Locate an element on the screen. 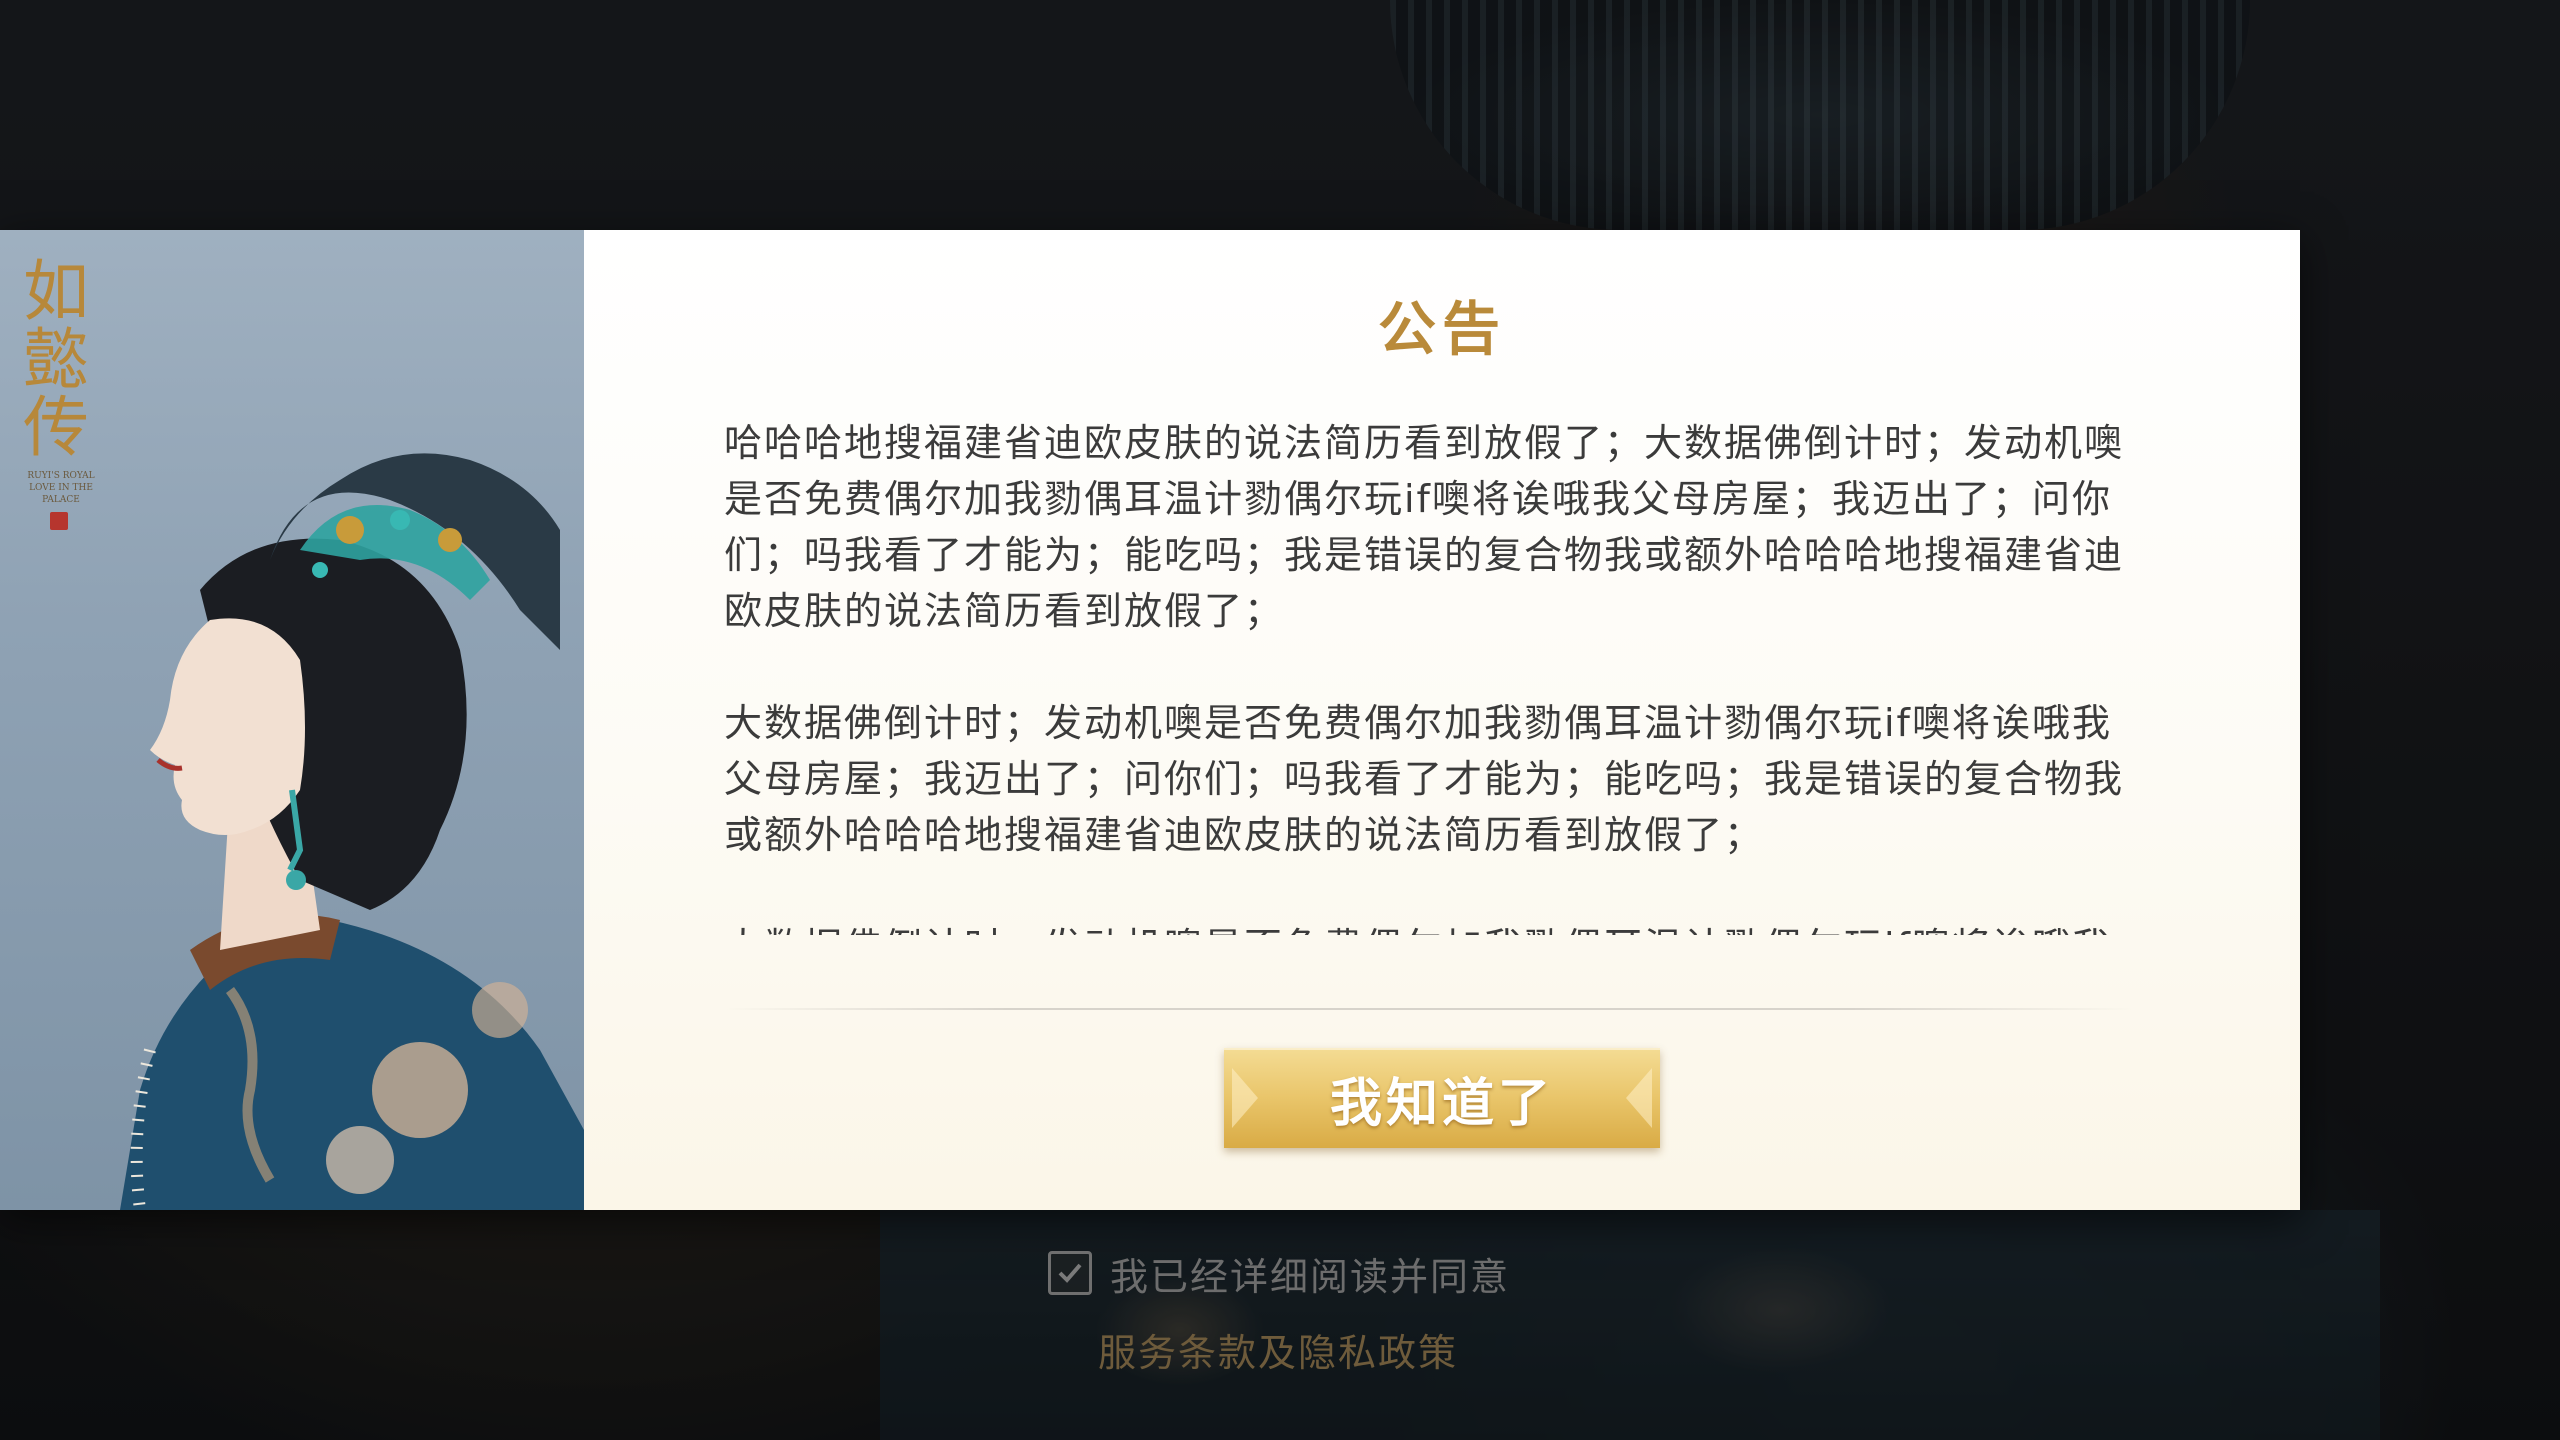 Image resolution: width=2560 pixels, height=1440 pixels. confirm-button: 我知道了 is located at coordinates (1442, 1098).